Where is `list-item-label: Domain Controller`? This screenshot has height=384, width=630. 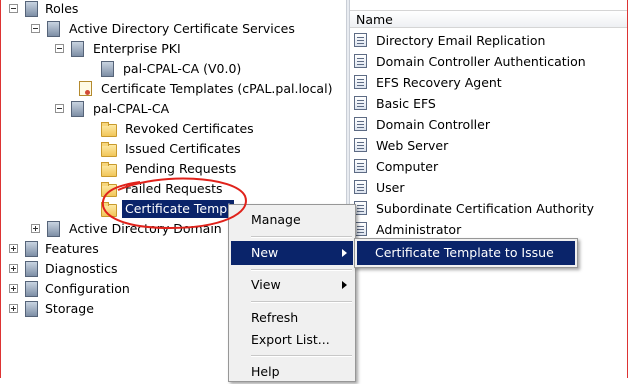 list-item-label: Domain Controller is located at coordinates (433, 124).